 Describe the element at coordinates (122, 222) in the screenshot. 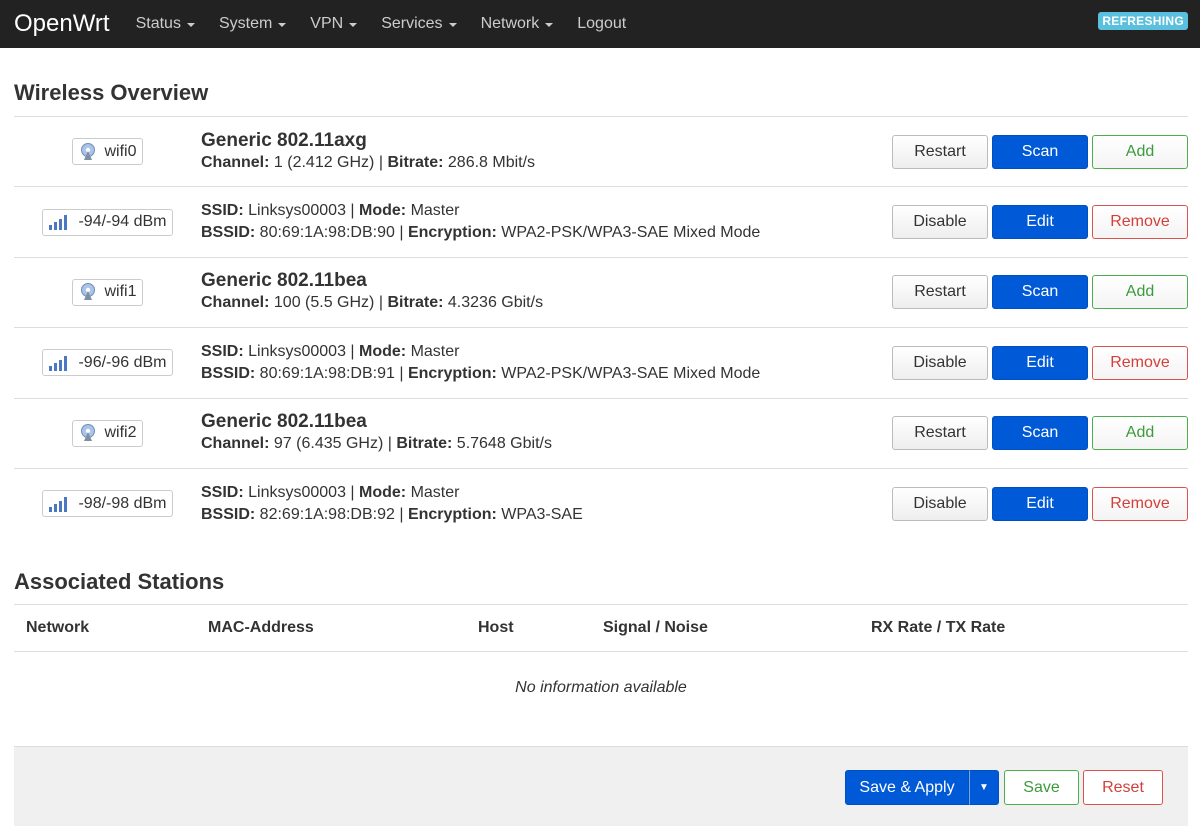

I see `badge-label: -94/-94 dBm` at that location.